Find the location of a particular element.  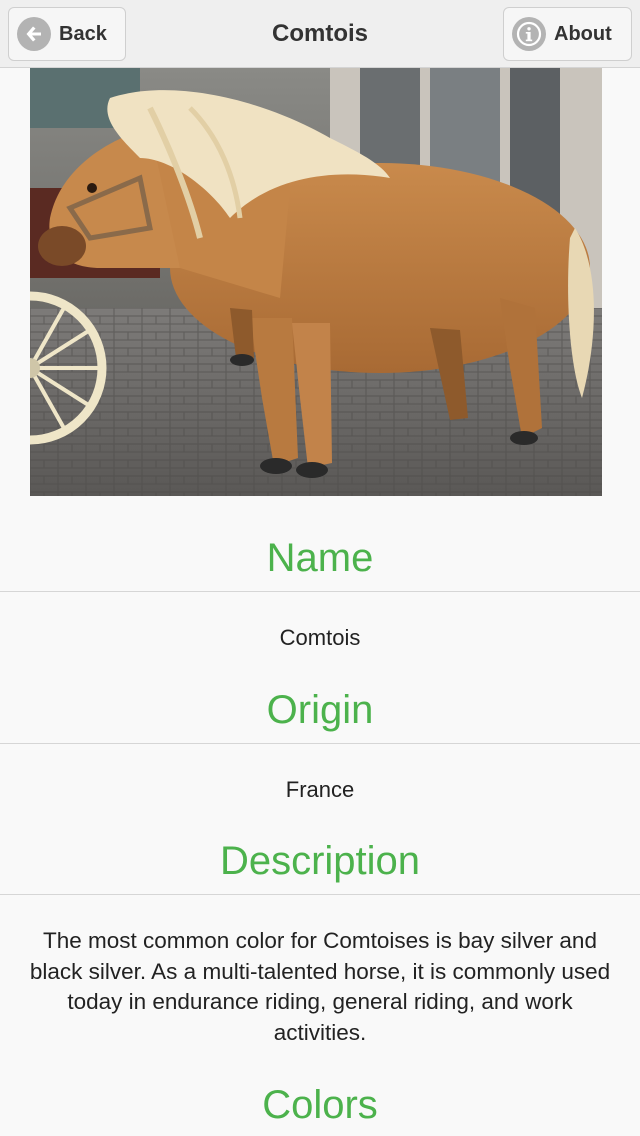

navigation-bar: Back Comtois About is located at coordinates (320, 34).